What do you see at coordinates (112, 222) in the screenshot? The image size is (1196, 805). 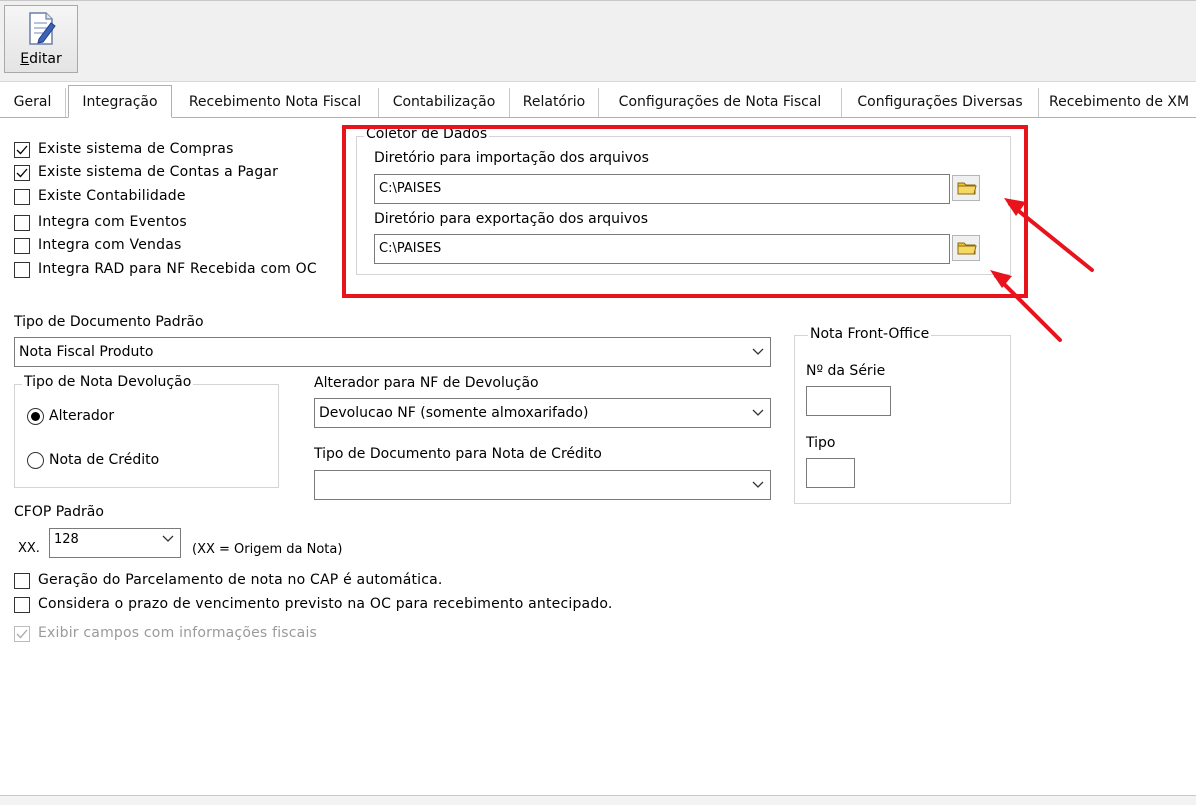 I see `checkbox-label: Integra com Eventos` at bounding box center [112, 222].